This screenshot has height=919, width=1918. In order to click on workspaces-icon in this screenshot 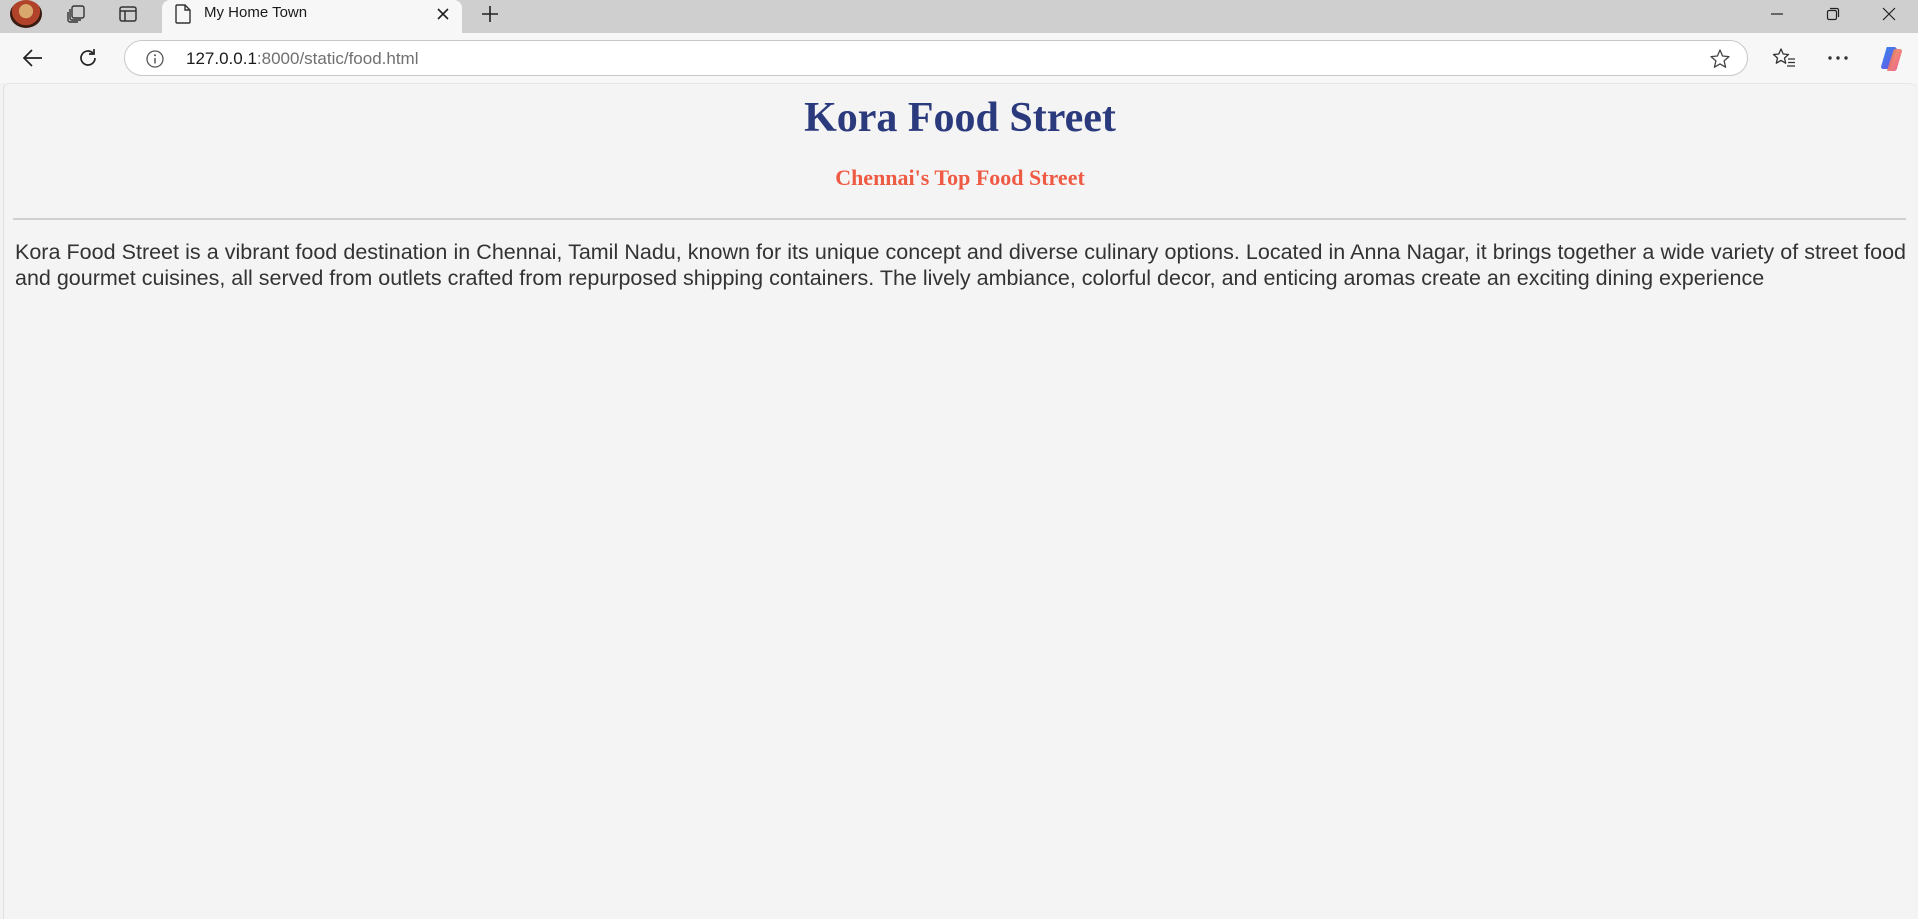, I will do `click(76, 14)`.